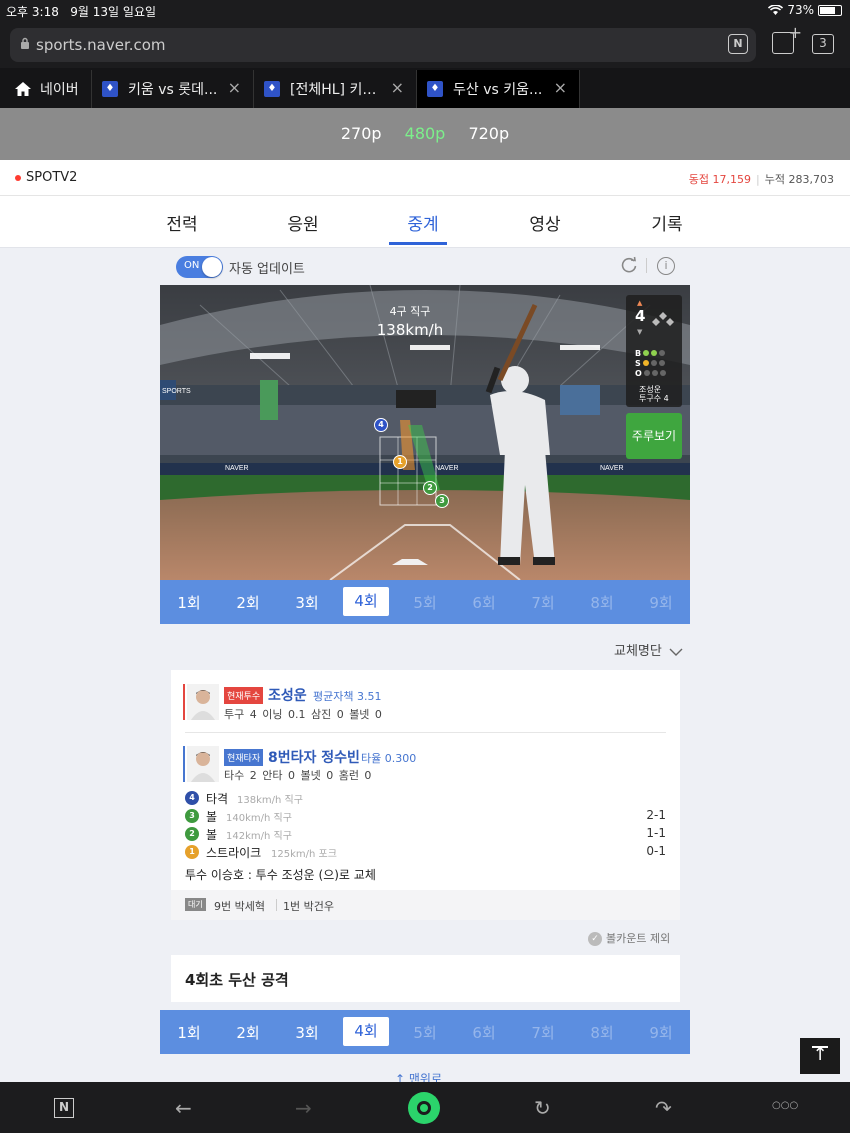  Describe the element at coordinates (820, 1056) in the screenshot. I see `scroll-to-top-button: ↑` at that location.